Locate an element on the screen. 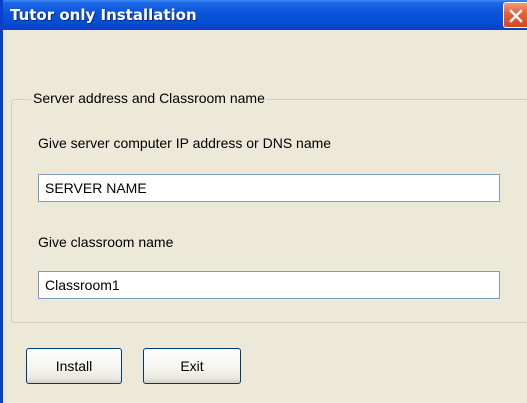  close-icon is located at coordinates (516, 16).